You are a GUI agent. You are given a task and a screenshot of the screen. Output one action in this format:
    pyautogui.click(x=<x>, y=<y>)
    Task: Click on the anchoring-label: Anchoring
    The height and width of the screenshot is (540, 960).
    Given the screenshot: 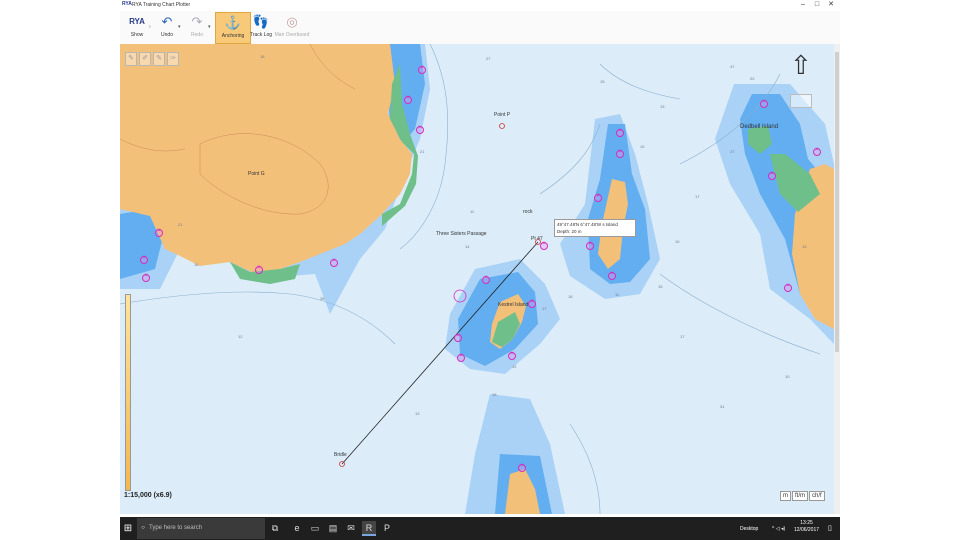 What is the action you would take?
    pyautogui.click(x=233, y=36)
    